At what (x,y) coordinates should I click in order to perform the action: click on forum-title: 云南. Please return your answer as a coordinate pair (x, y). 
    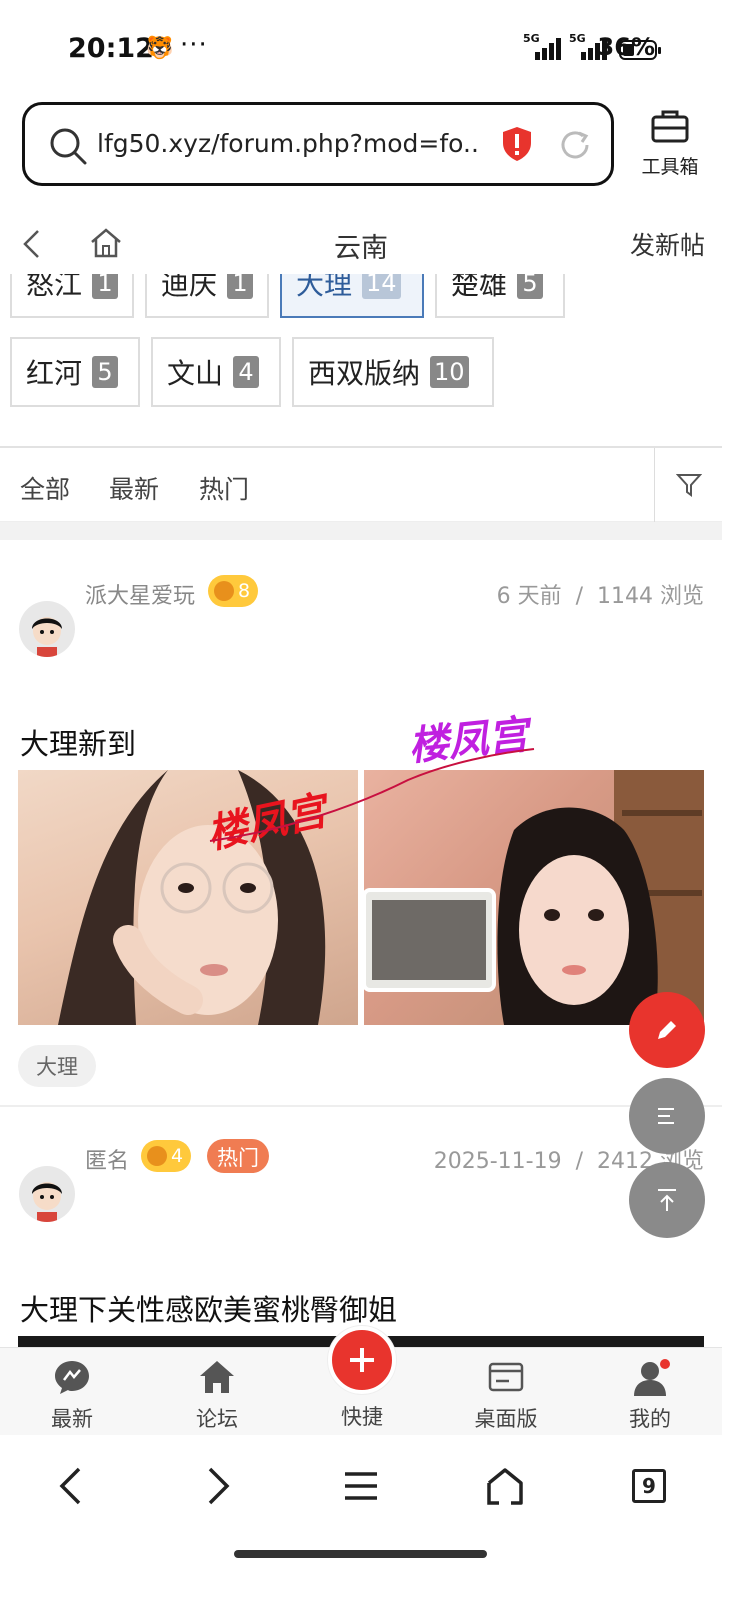
    Looking at the image, I should click on (361, 248).